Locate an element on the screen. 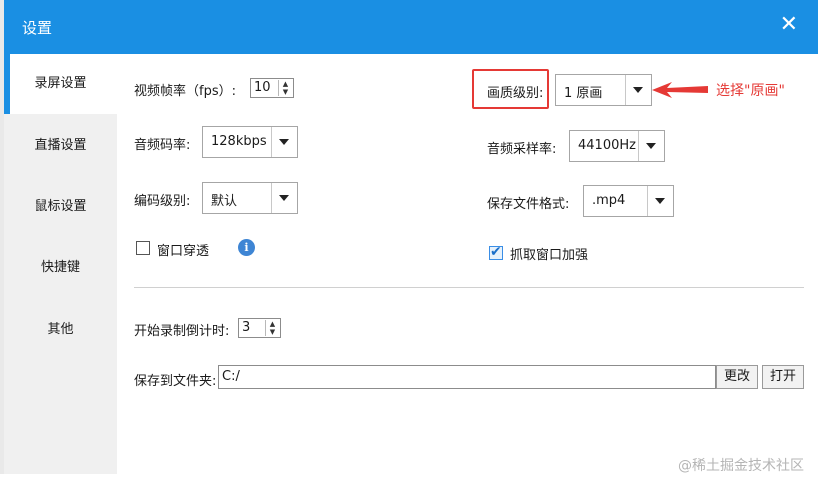 Image resolution: width=818 pixels, height=491 pixels. encoding-level-value: 默认 is located at coordinates (224, 201).